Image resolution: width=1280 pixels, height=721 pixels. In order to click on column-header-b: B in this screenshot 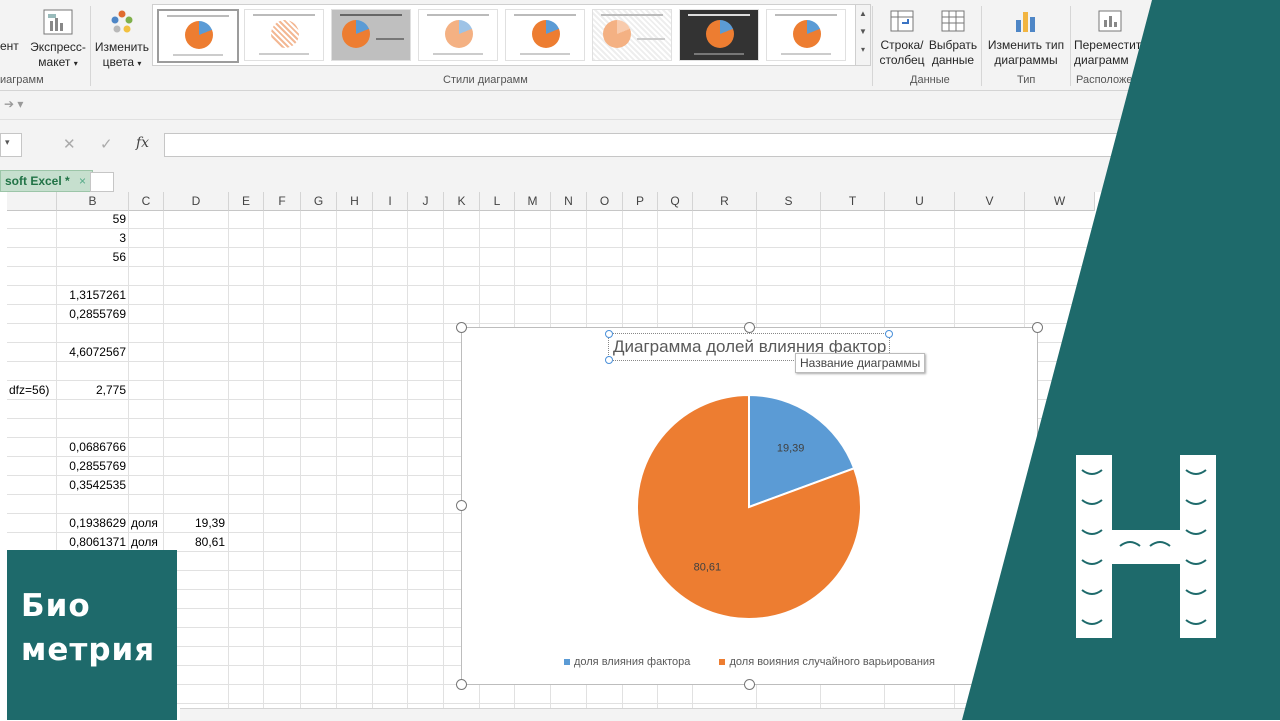, I will do `click(93, 201)`.